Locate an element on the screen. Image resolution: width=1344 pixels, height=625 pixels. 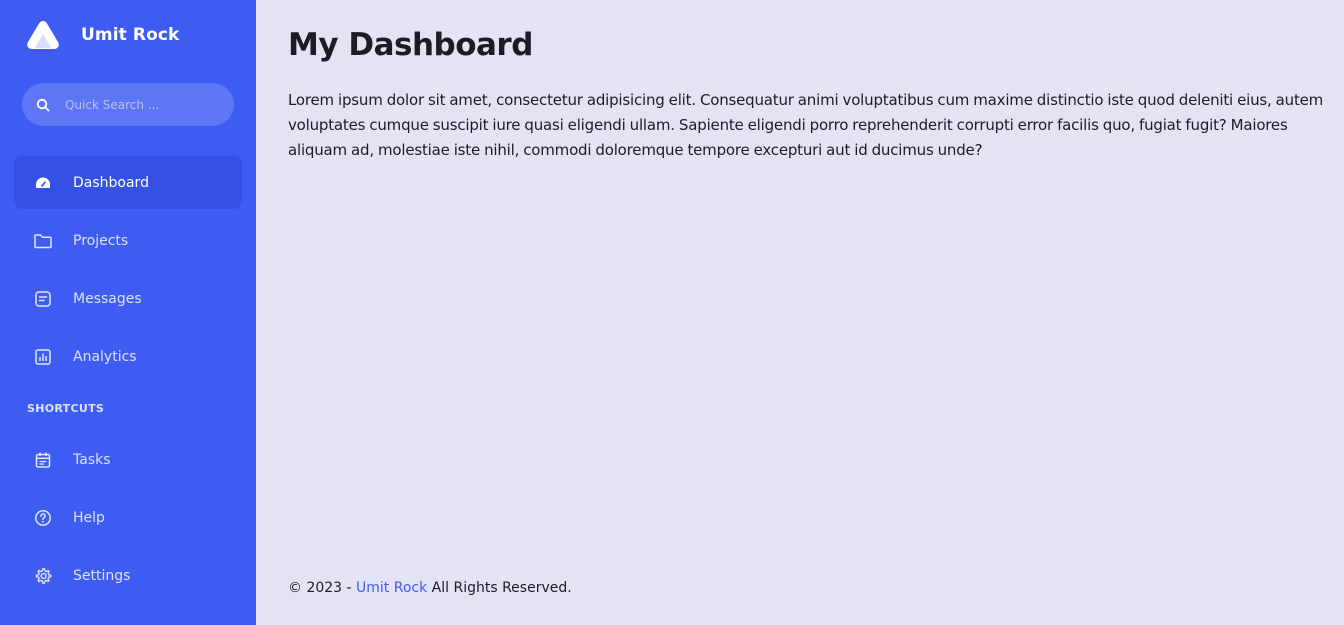
brand-name: Umit Rock is located at coordinates (130, 35).